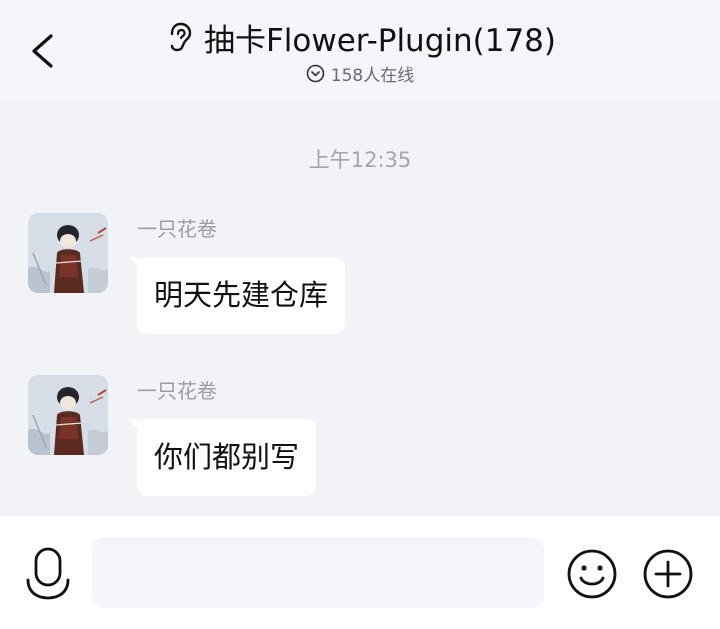  I want to click on message-bubble: 明天先建仓库, so click(237, 295).